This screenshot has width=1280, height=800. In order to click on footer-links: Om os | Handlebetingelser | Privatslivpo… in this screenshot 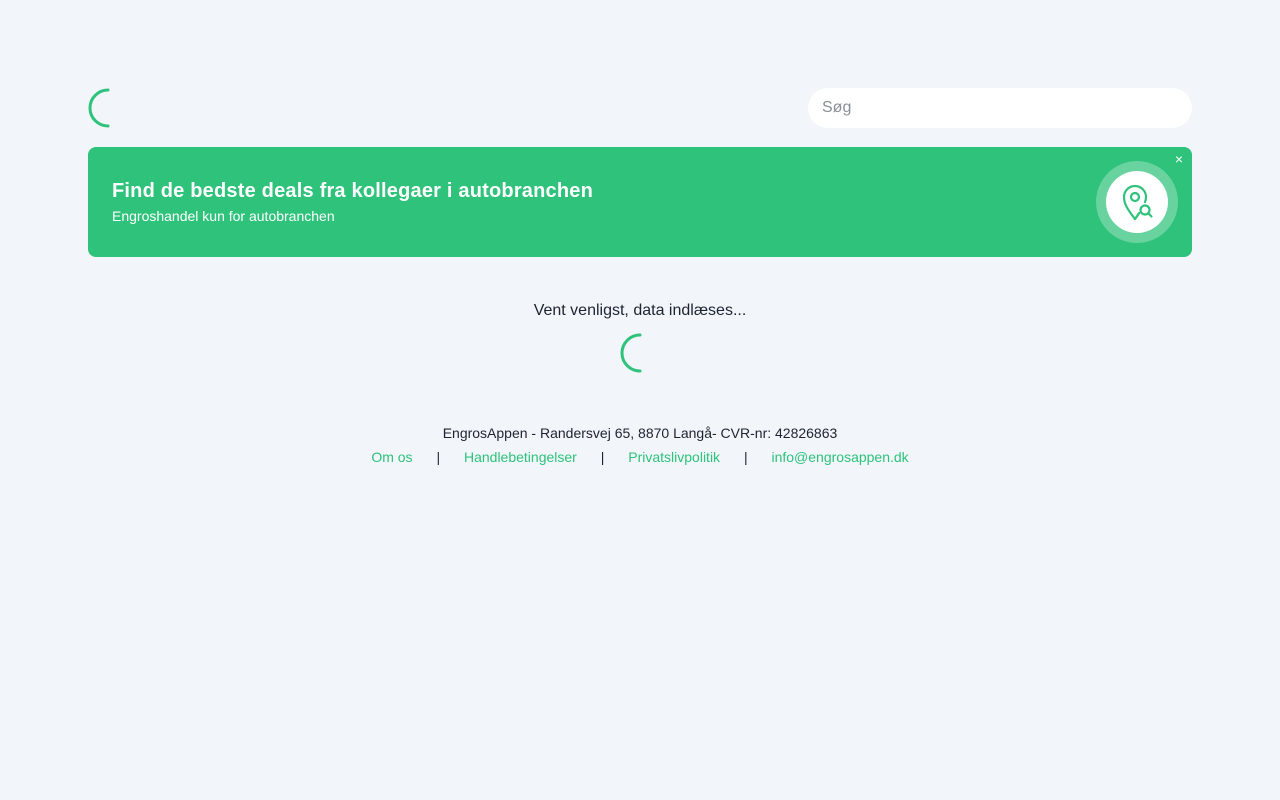, I will do `click(640, 457)`.